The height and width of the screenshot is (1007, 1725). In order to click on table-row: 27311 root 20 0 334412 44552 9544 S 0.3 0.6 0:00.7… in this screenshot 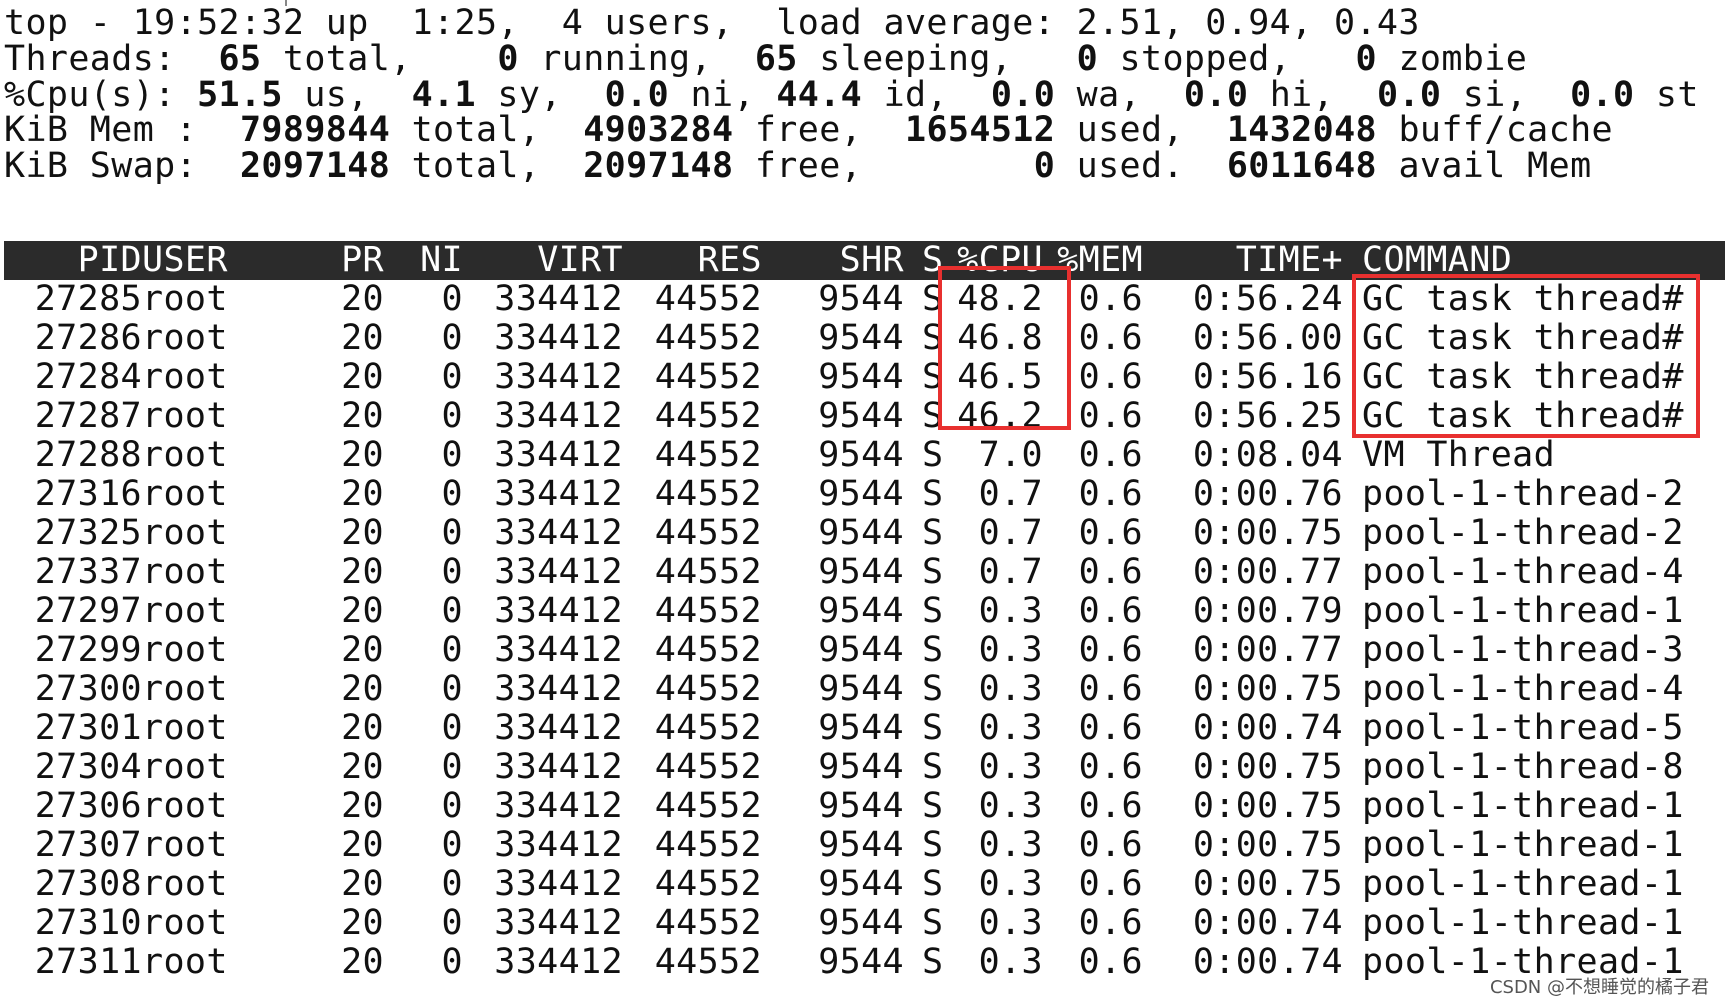, I will do `click(862, 962)`.